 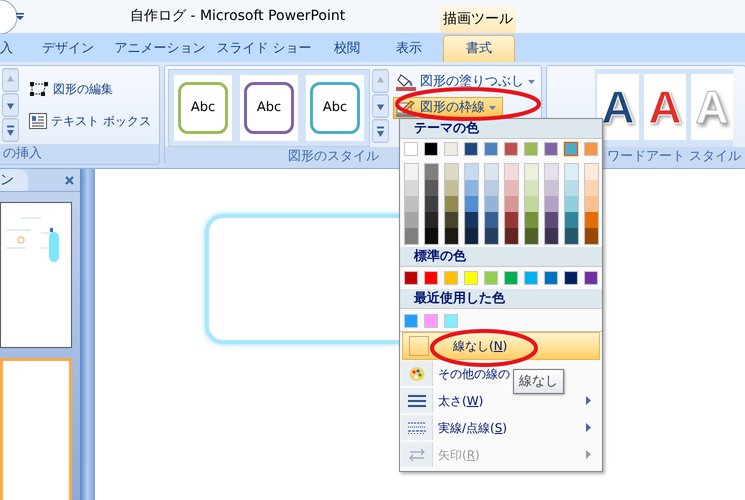 I want to click on ribbon-tab: 書式, so click(x=479, y=48).